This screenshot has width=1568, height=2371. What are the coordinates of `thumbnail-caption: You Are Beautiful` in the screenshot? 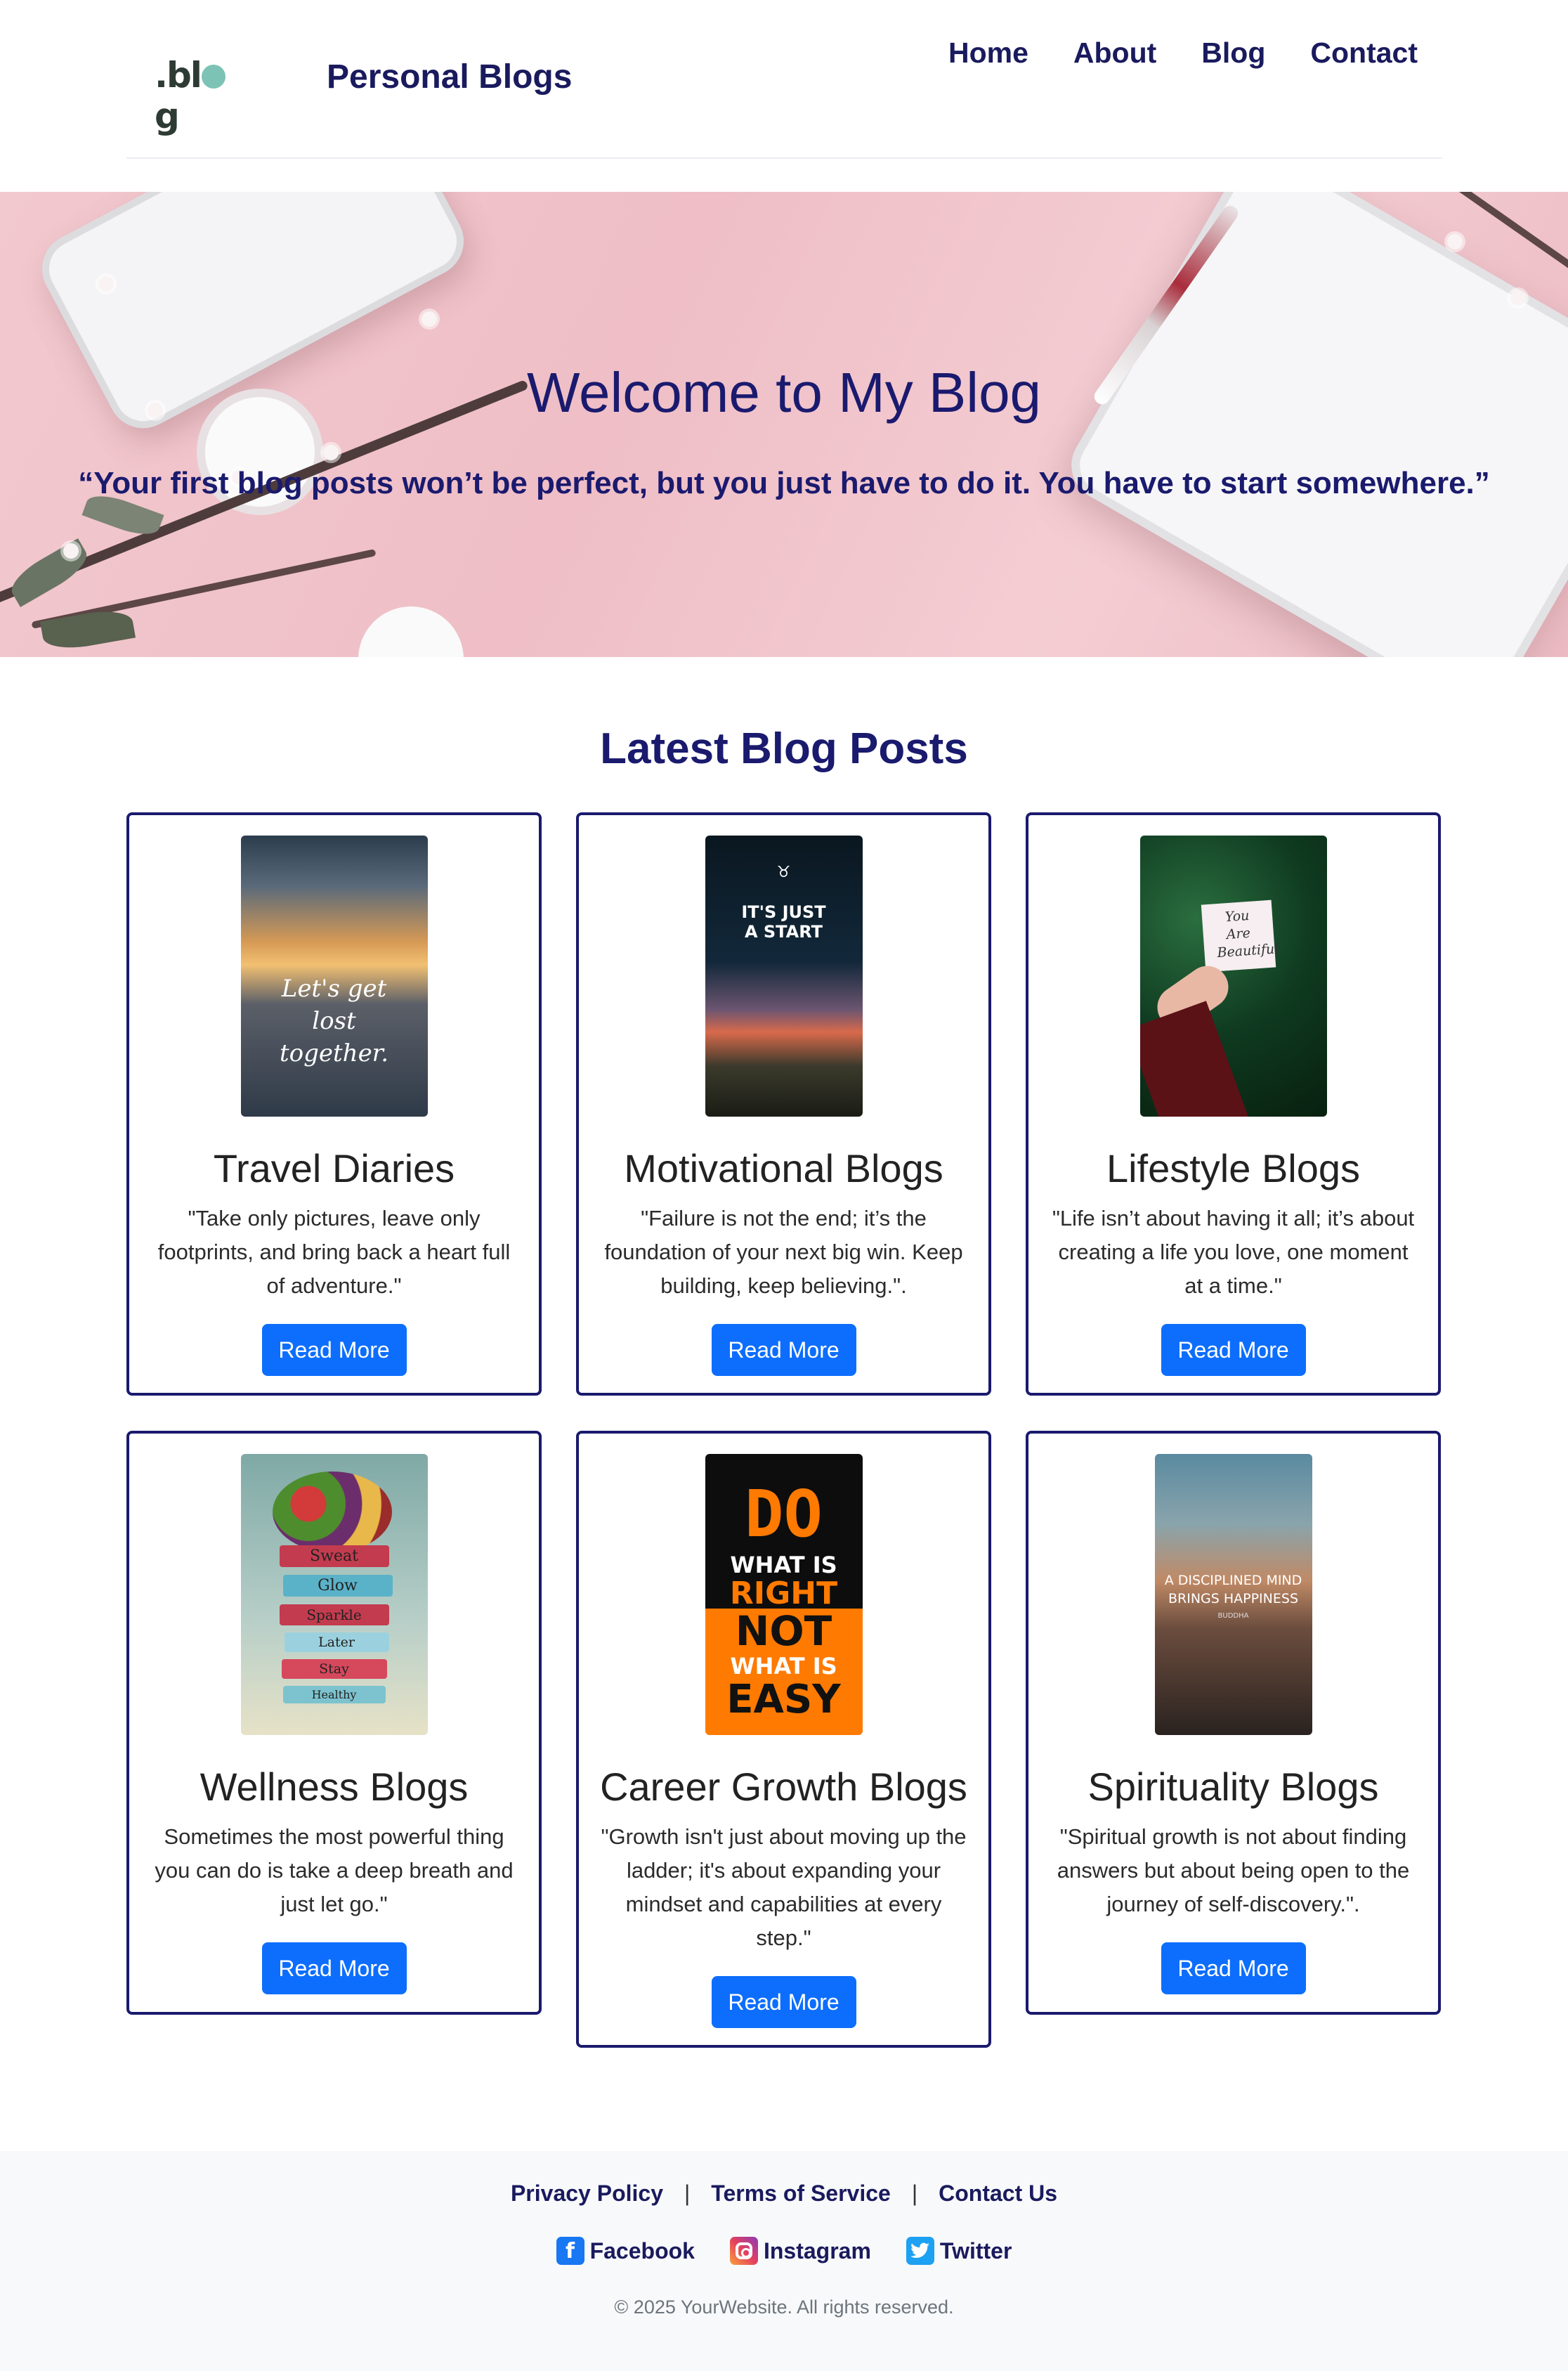 It's located at (1247, 934).